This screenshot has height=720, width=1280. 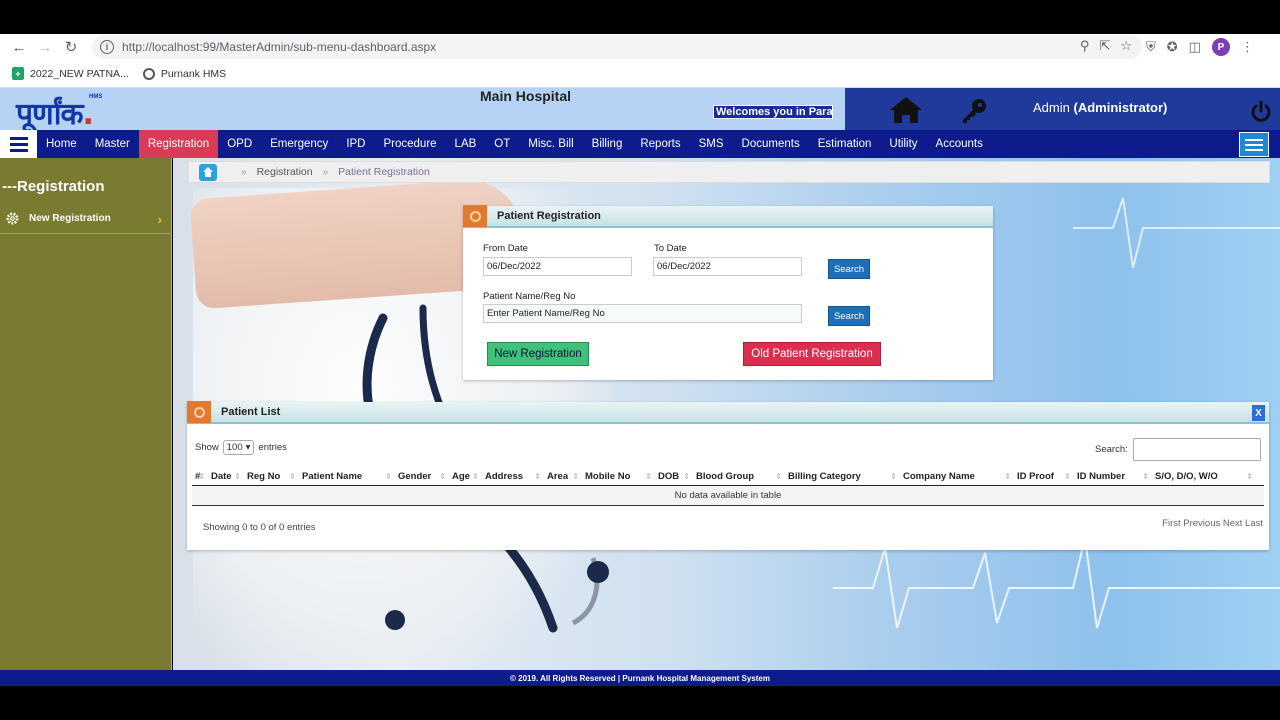 I want to click on nav-estimation: Estimation, so click(x=845, y=144).